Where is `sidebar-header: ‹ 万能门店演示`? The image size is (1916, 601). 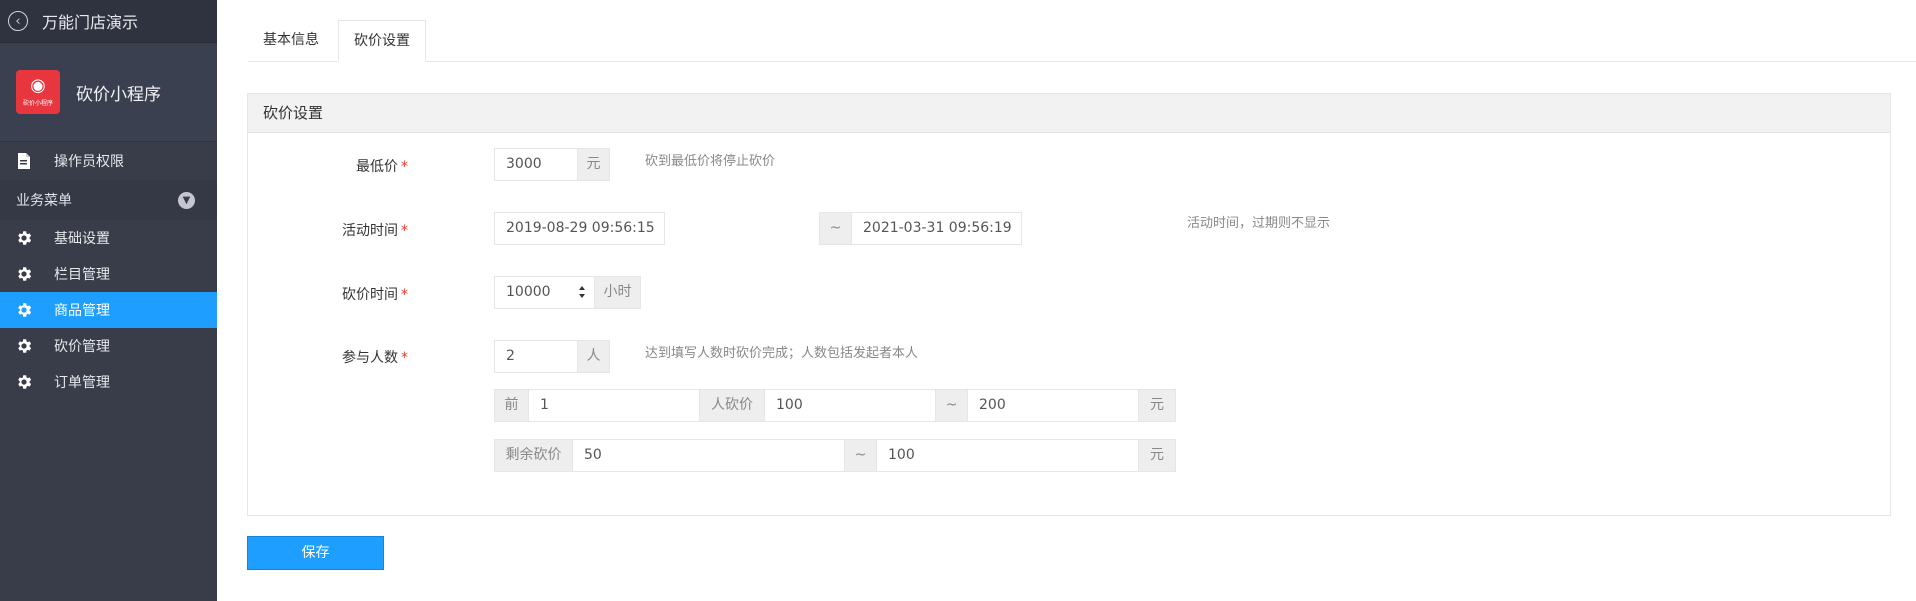 sidebar-header: ‹ 万能门店演示 is located at coordinates (108, 21).